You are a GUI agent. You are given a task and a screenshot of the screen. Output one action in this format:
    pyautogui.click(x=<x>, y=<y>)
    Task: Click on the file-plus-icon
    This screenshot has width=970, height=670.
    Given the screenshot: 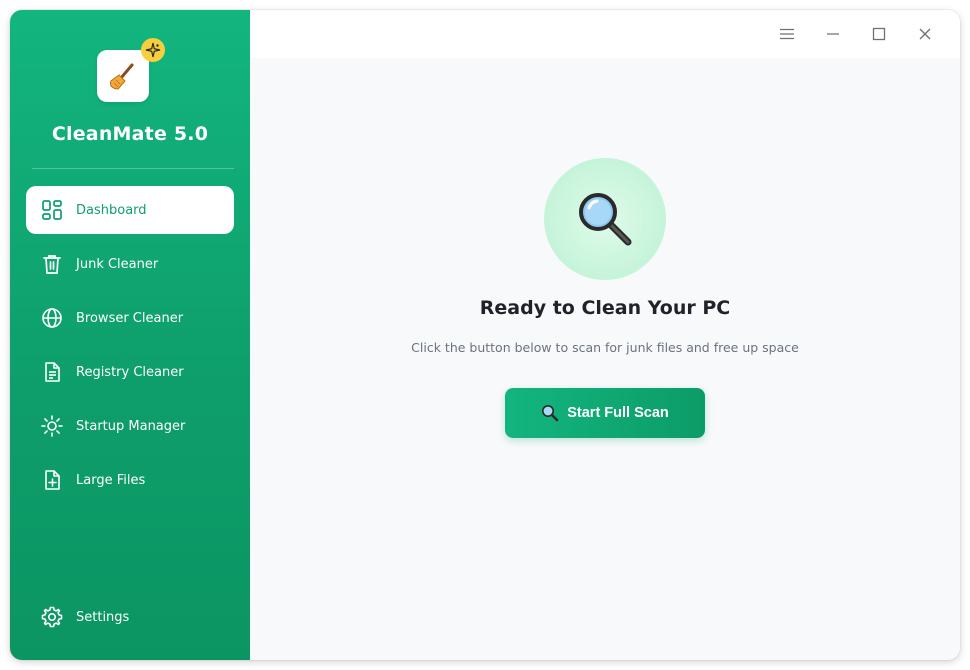 What is the action you would take?
    pyautogui.click(x=52, y=480)
    